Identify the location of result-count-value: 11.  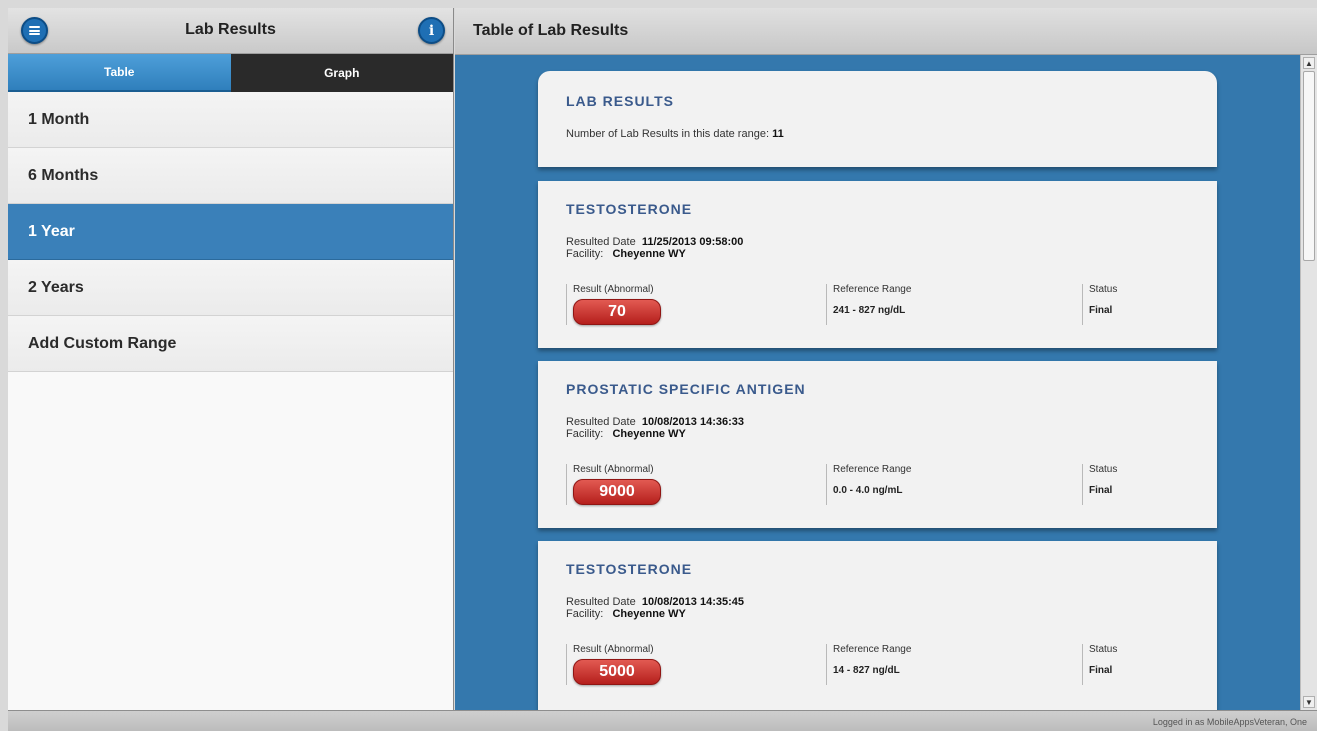
(778, 134).